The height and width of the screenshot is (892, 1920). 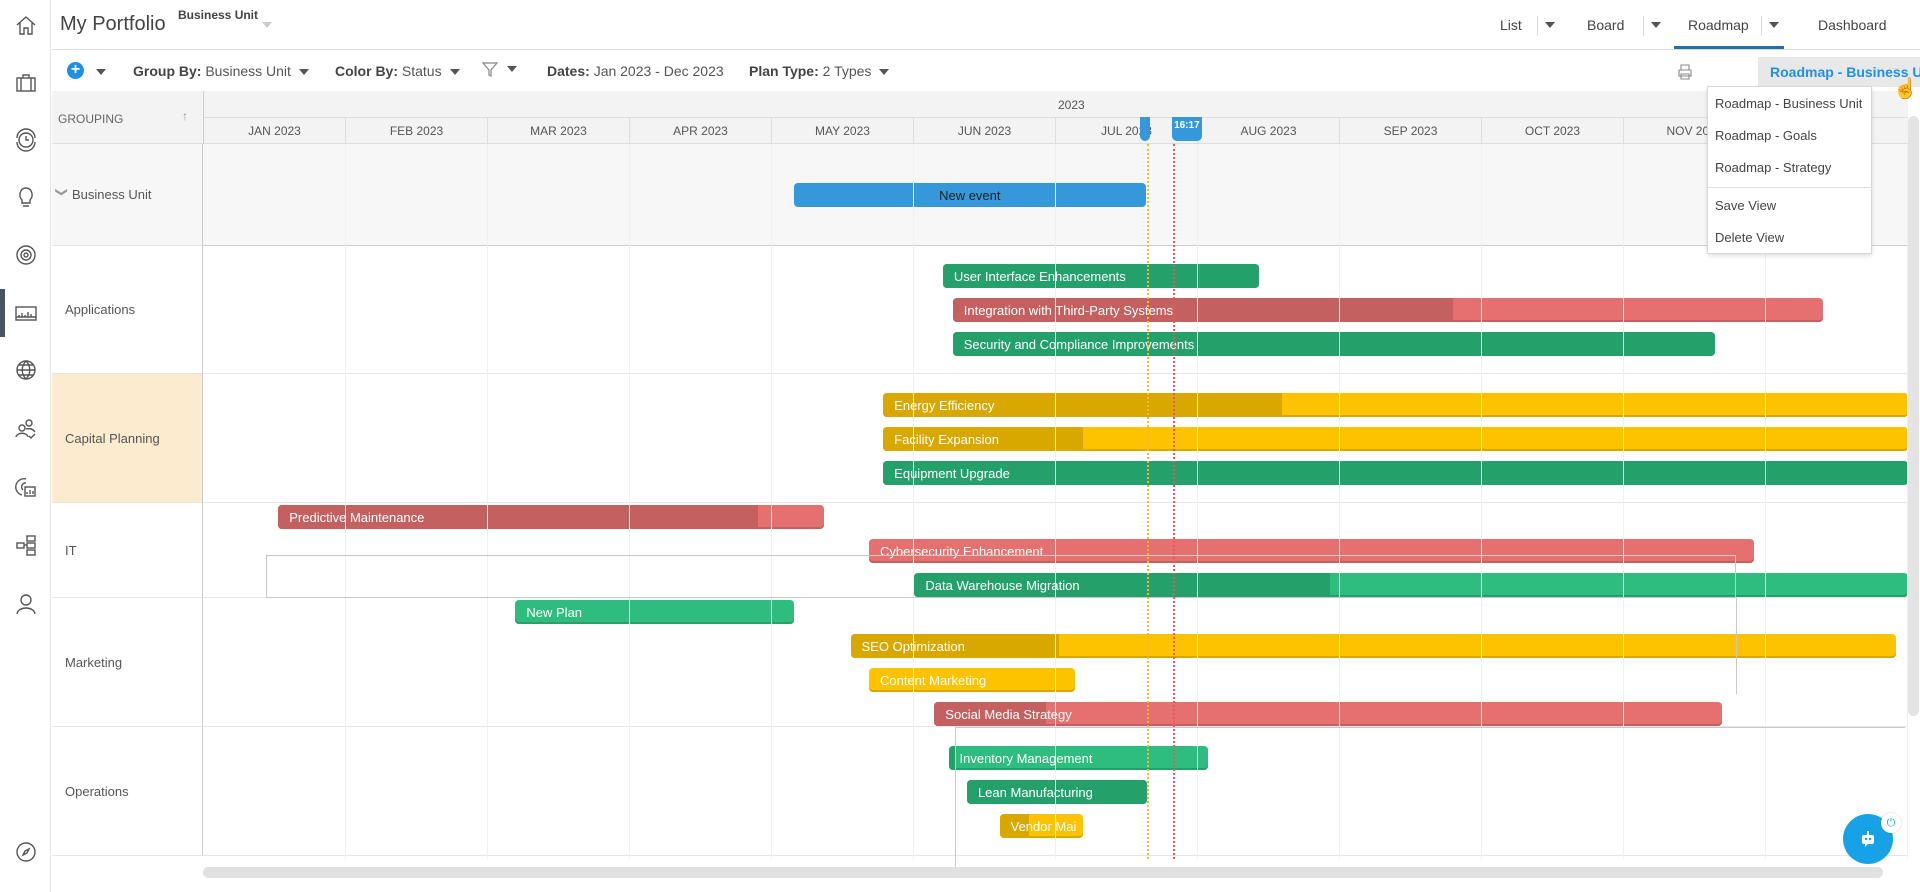 I want to click on bar-label: User Interface Enhancements, so click(x=1039, y=276).